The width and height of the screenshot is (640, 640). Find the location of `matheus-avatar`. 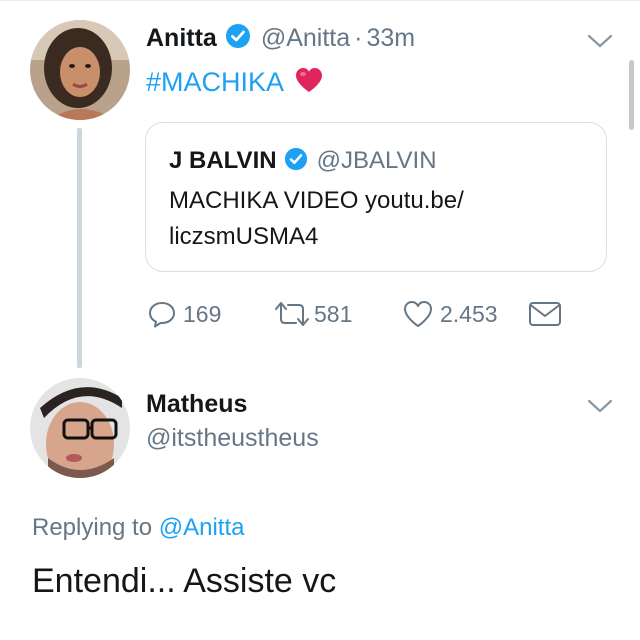

matheus-avatar is located at coordinates (80, 428).